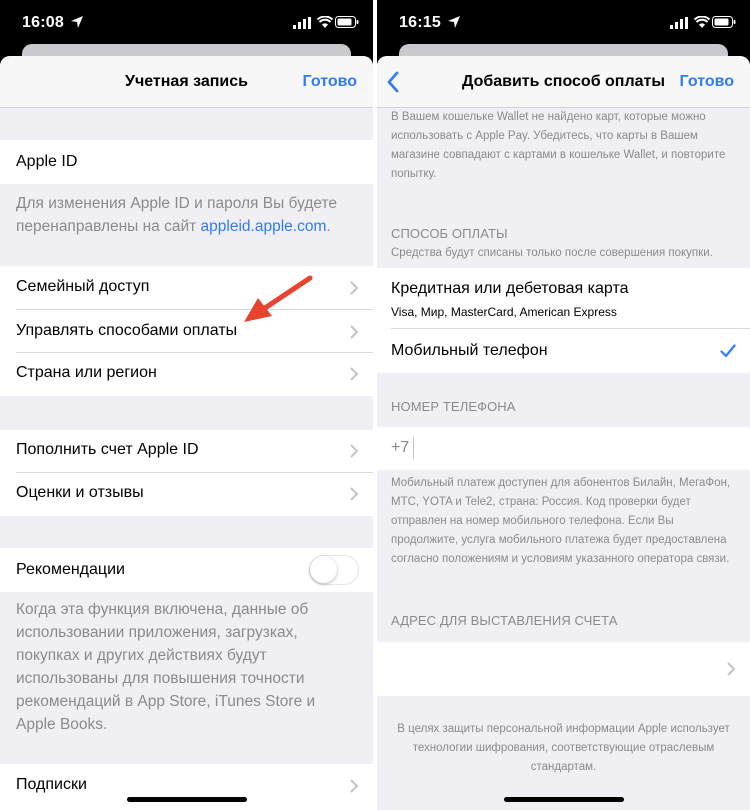 This screenshot has width=750, height=810. What do you see at coordinates (127, 330) in the screenshot?
I see `menu-item-label: Управлять способами оплаты` at bounding box center [127, 330].